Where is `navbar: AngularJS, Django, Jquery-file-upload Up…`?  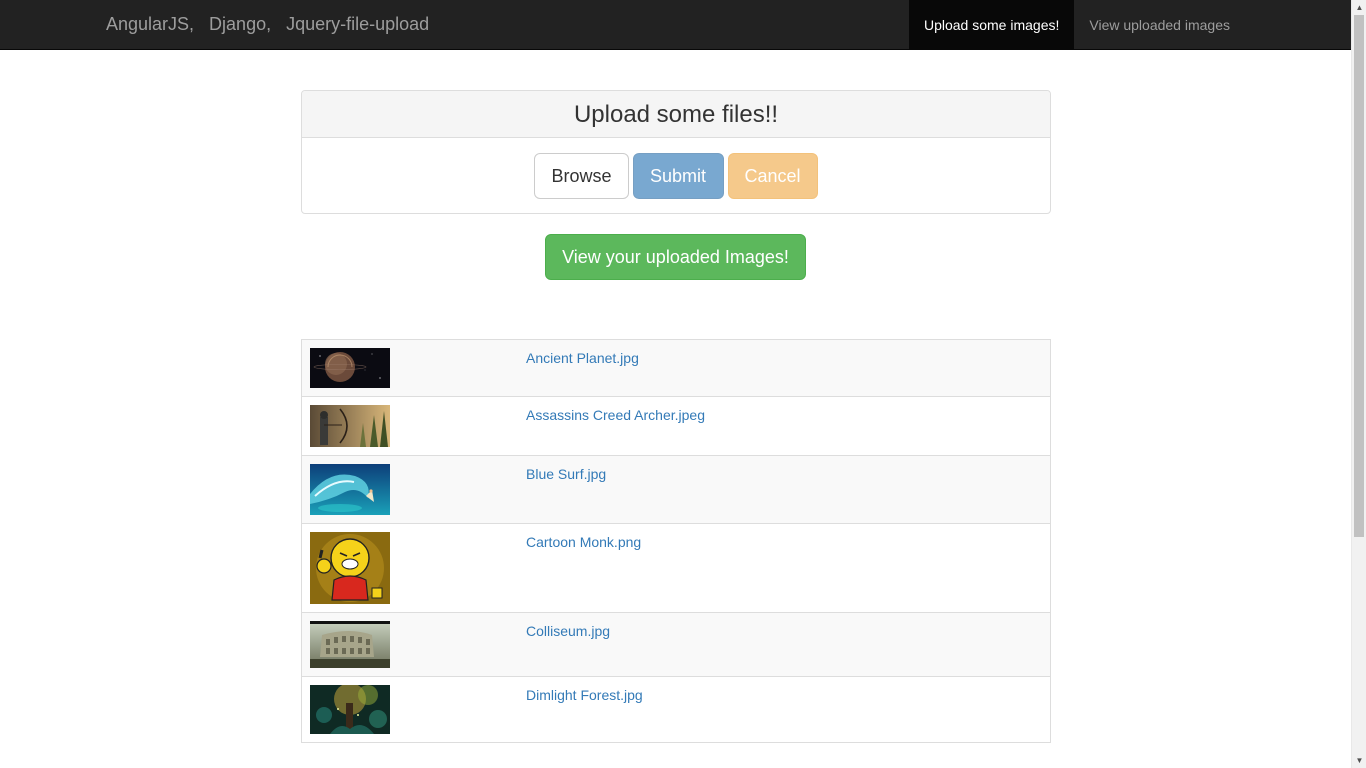 navbar: AngularJS, Django, Jquery-file-upload Up… is located at coordinates (675, 25).